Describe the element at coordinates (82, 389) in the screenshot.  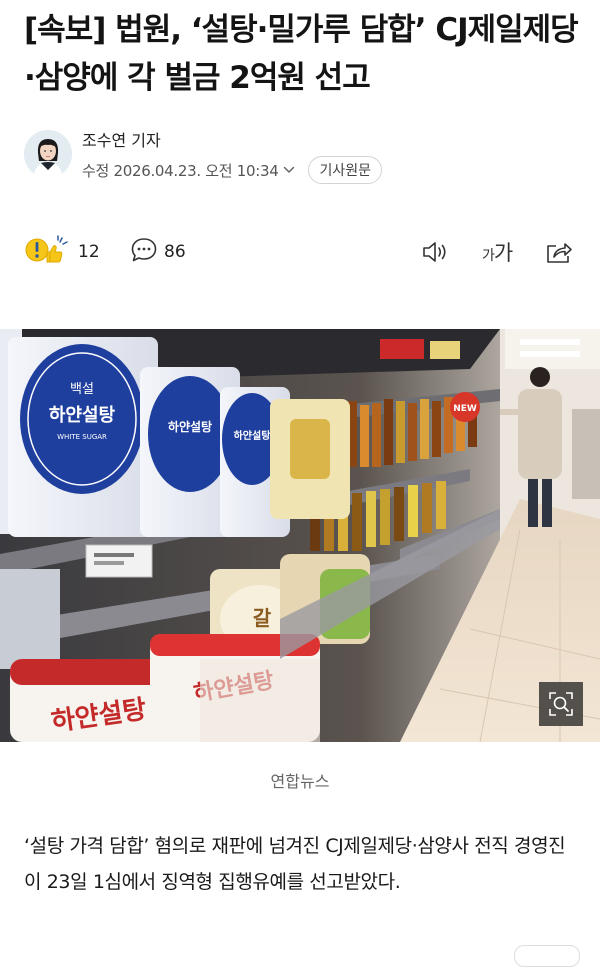
I see `sugar-brand-label: 백설` at that location.